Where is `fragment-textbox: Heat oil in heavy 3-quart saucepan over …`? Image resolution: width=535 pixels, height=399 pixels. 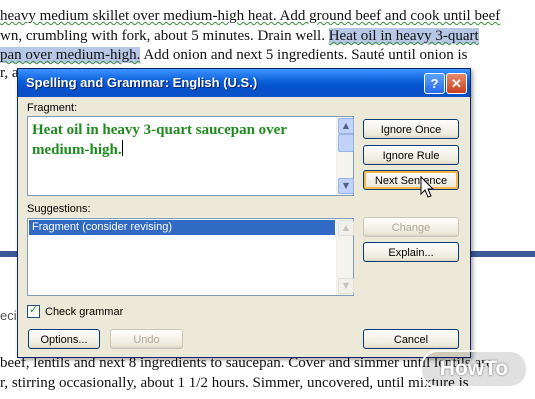 fragment-textbox: Heat oil in heavy 3-quart saucepan over … is located at coordinates (190, 156).